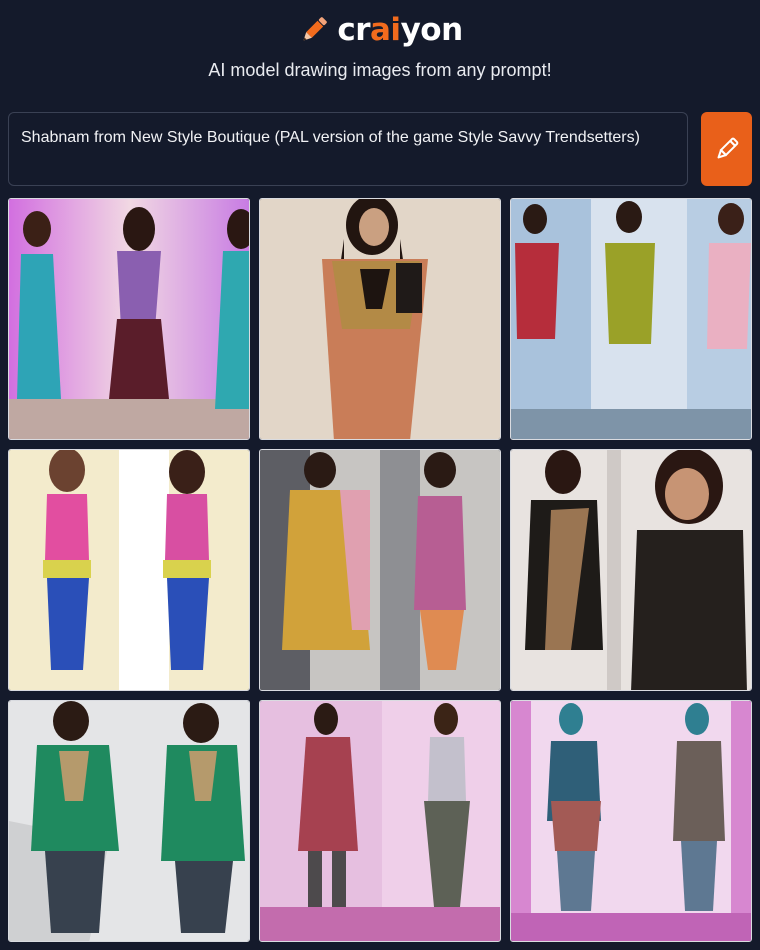 The height and width of the screenshot is (950, 760). I want to click on draw-button, so click(726, 149).